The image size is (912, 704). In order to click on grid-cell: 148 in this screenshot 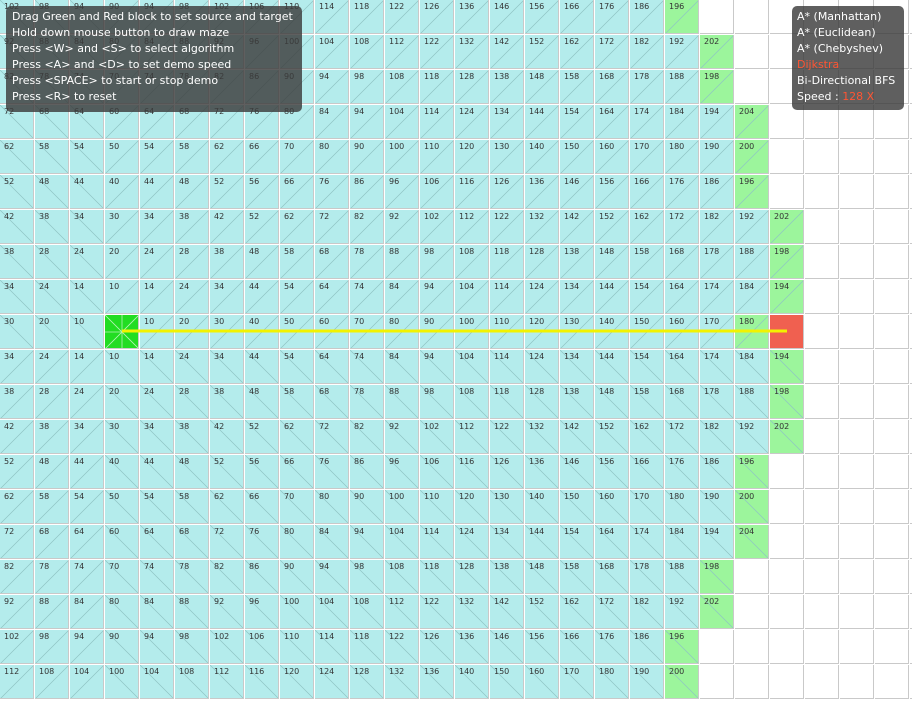, I will do `click(542, 577)`.